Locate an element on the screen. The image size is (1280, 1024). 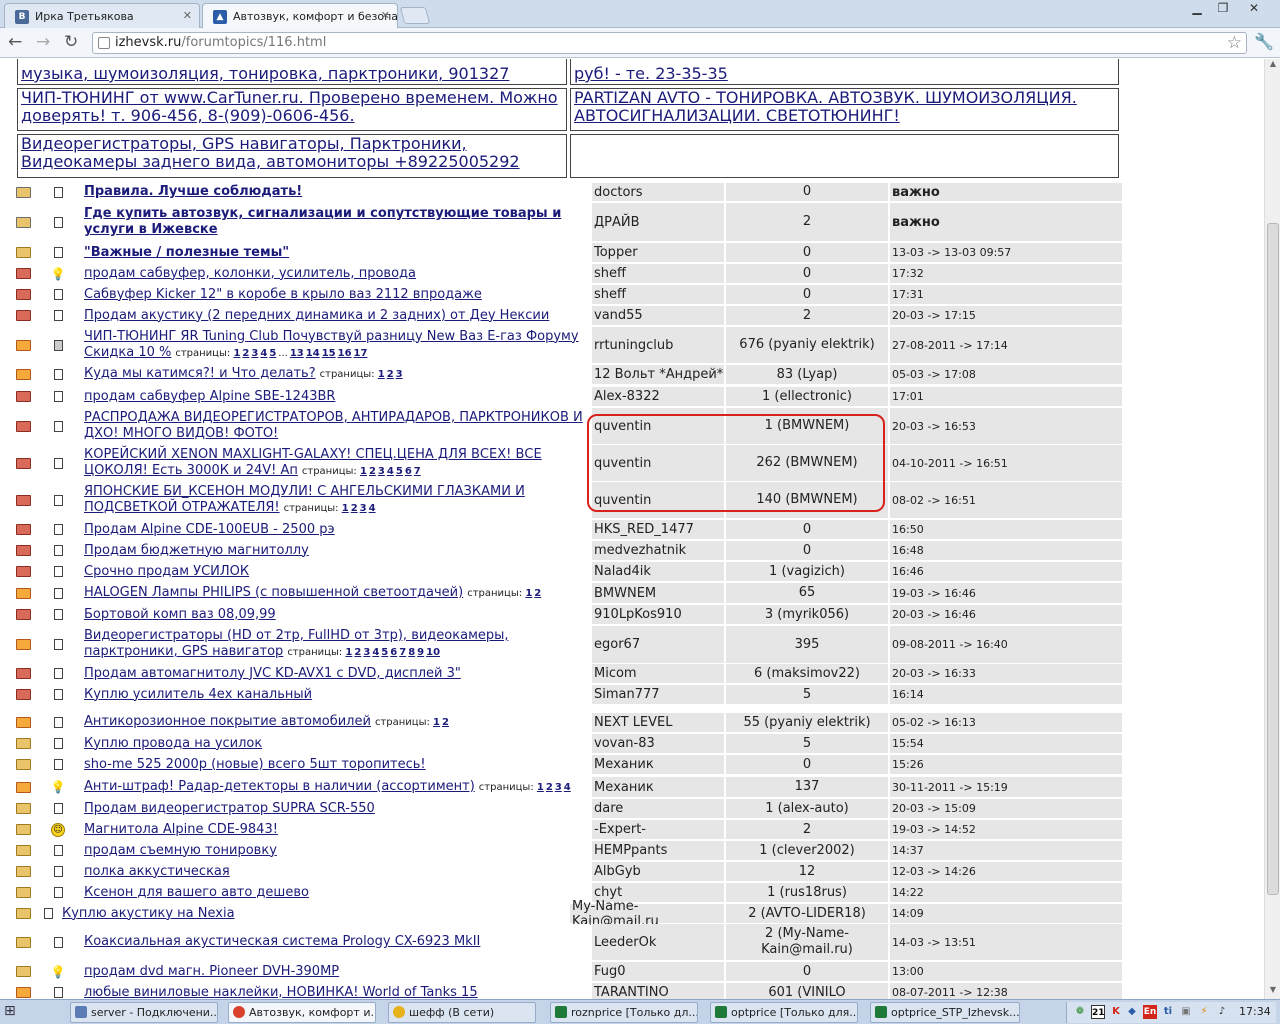
wrench-icon: 🔧 is located at coordinates (1264, 41).